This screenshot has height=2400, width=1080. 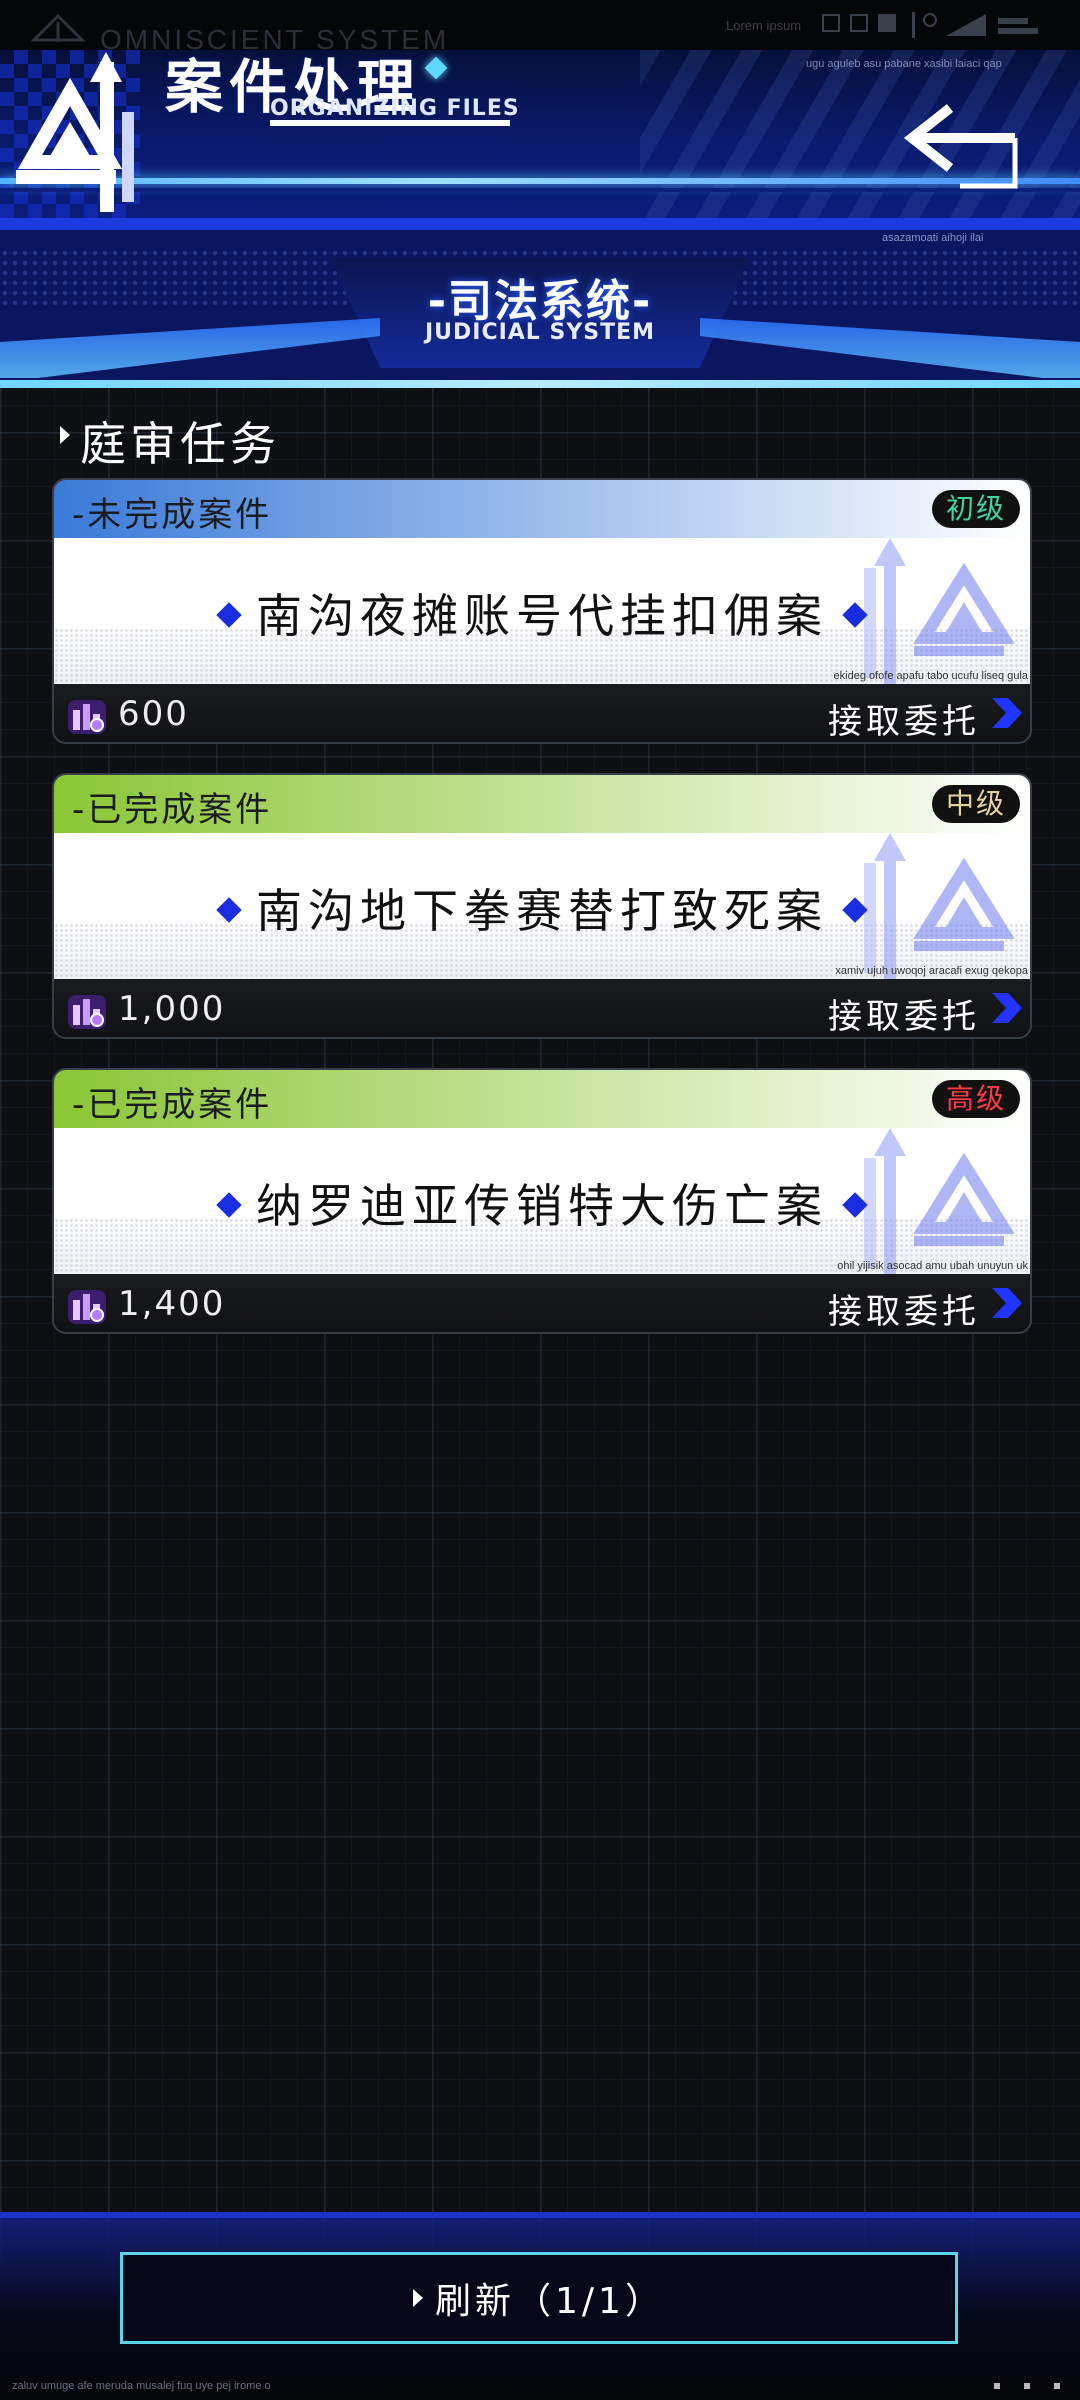 What do you see at coordinates (542, 1303) in the screenshot?
I see `case-footer: 1,400 接取委托` at bounding box center [542, 1303].